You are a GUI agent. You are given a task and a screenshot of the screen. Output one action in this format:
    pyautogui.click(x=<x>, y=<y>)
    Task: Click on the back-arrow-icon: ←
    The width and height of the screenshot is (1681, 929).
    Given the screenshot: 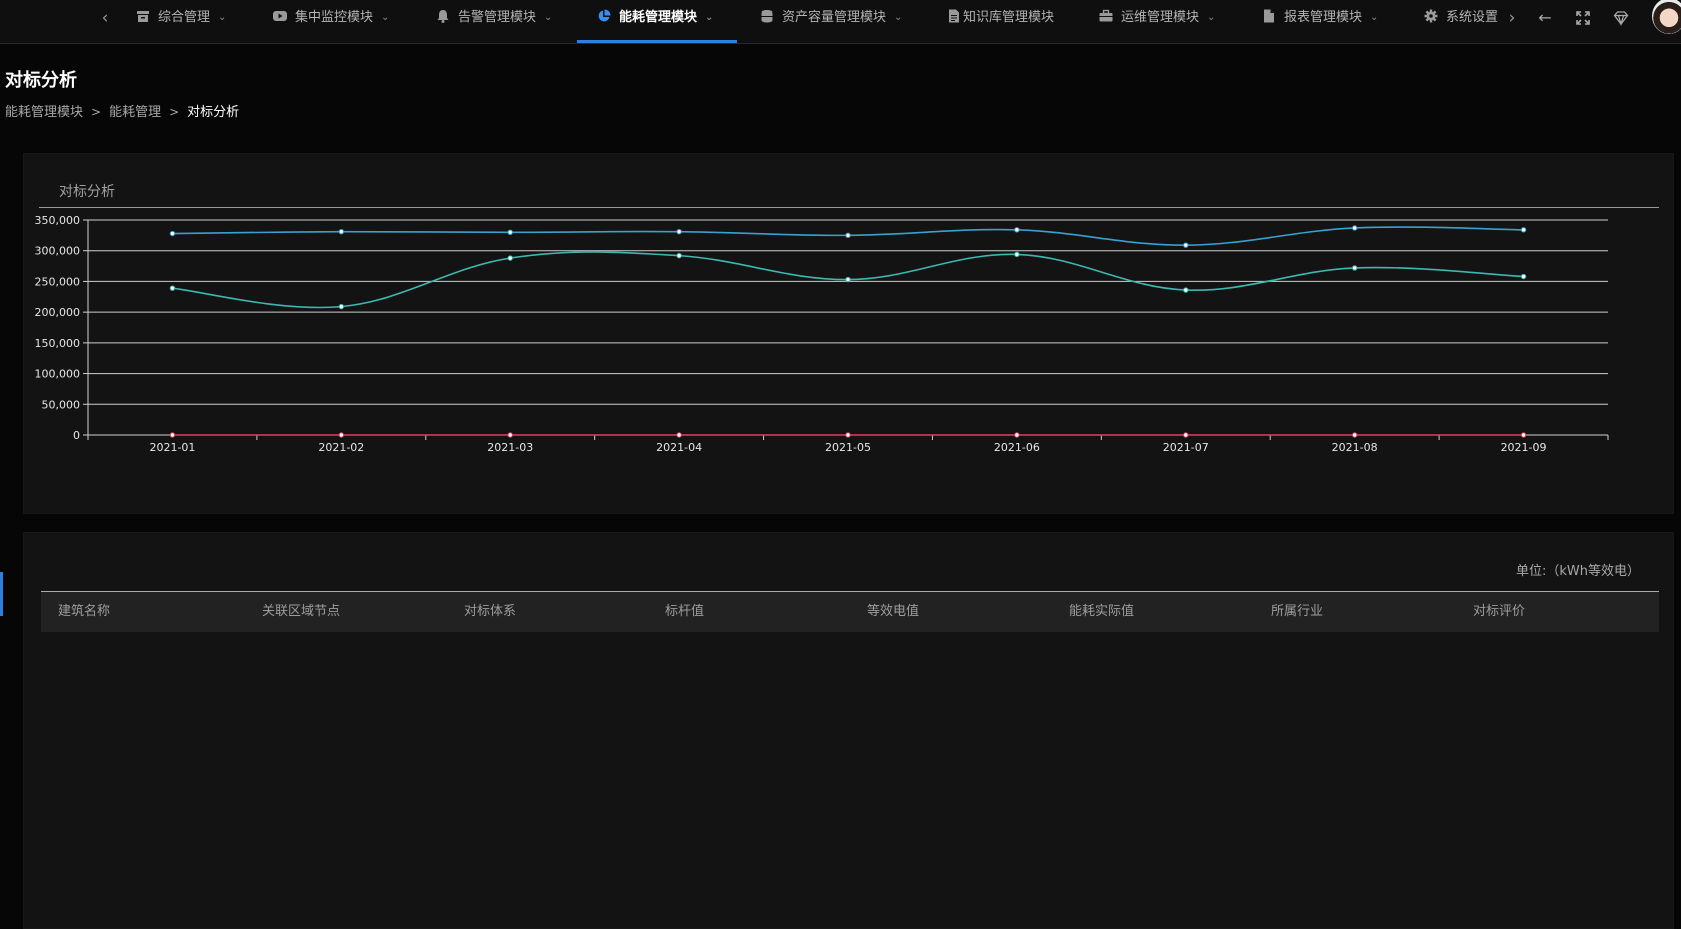 What is the action you would take?
    pyautogui.click(x=1545, y=18)
    